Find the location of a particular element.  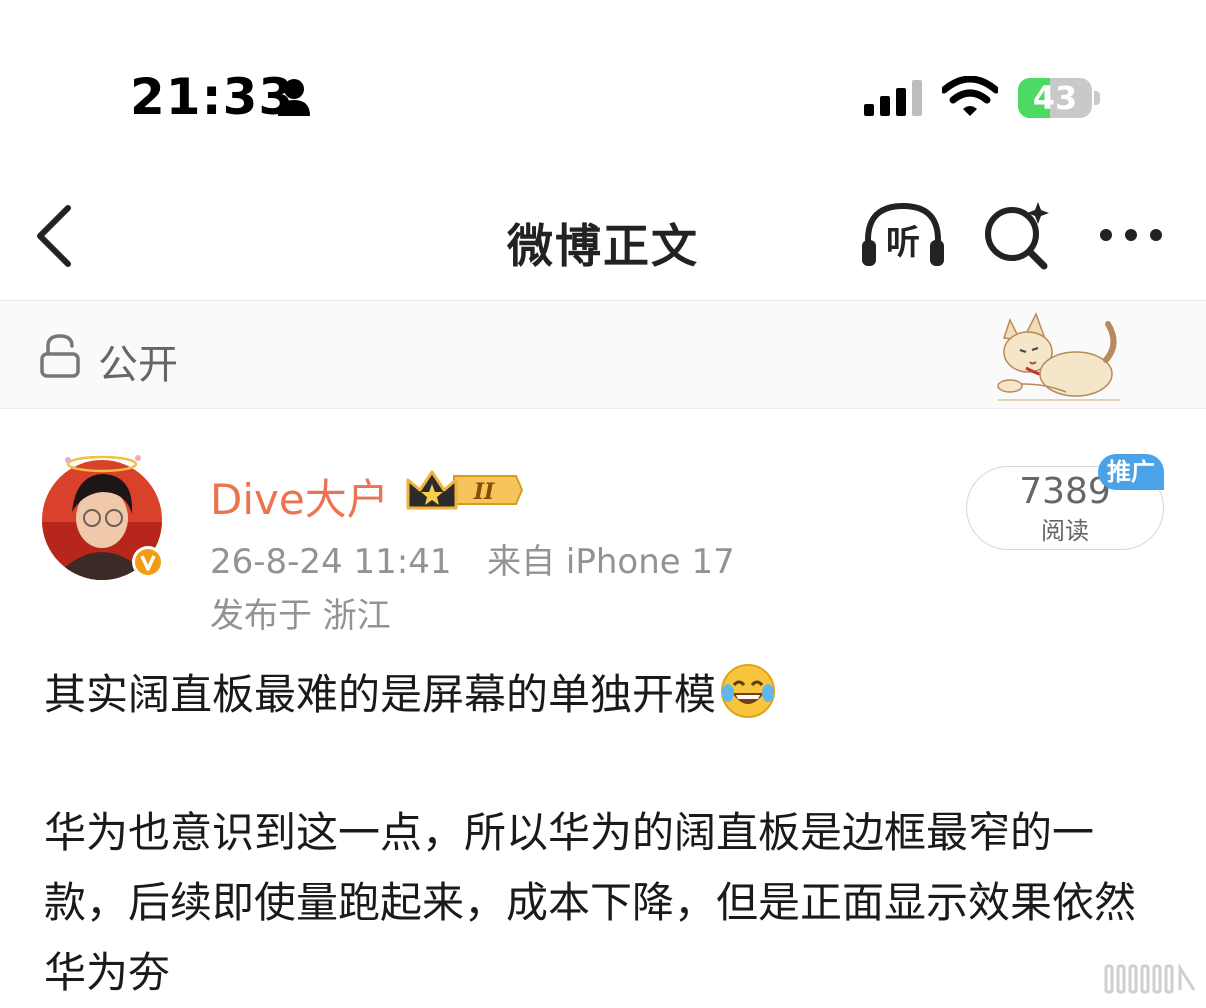

verified-icon is located at coordinates (148, 562).